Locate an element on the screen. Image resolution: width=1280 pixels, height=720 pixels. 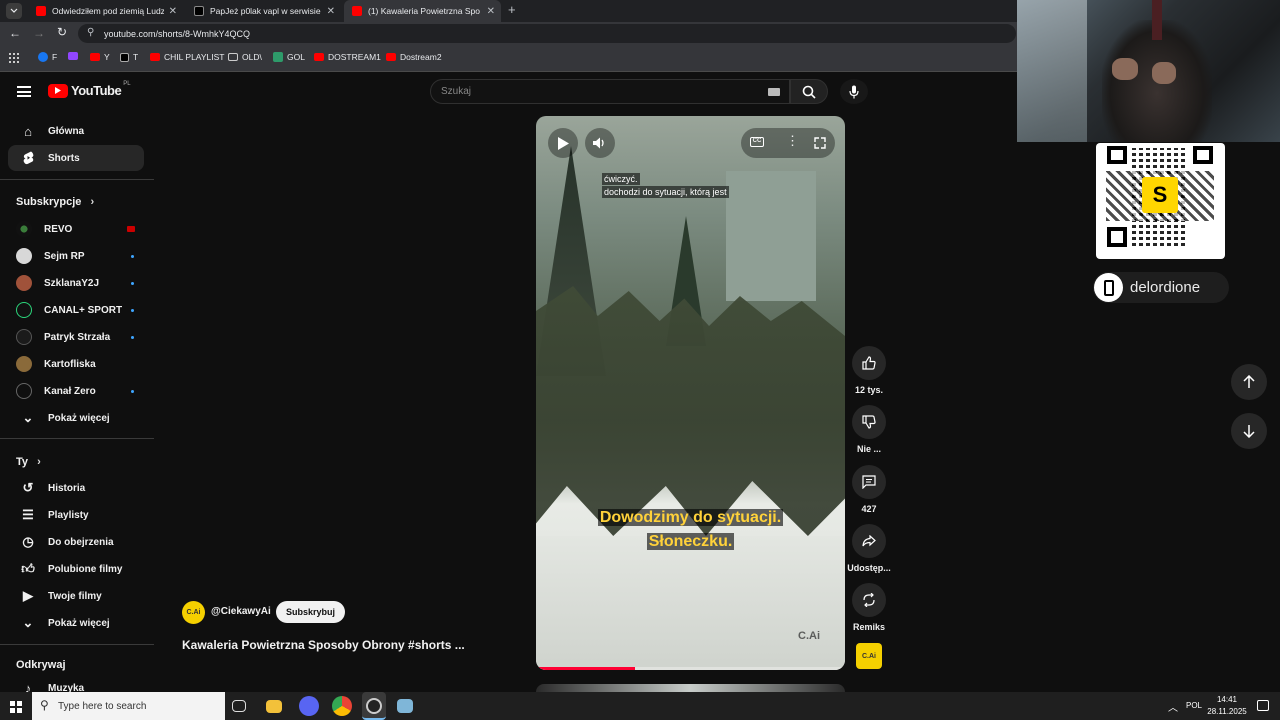
bookmark-facebook: F is located at coordinates (47, 57).